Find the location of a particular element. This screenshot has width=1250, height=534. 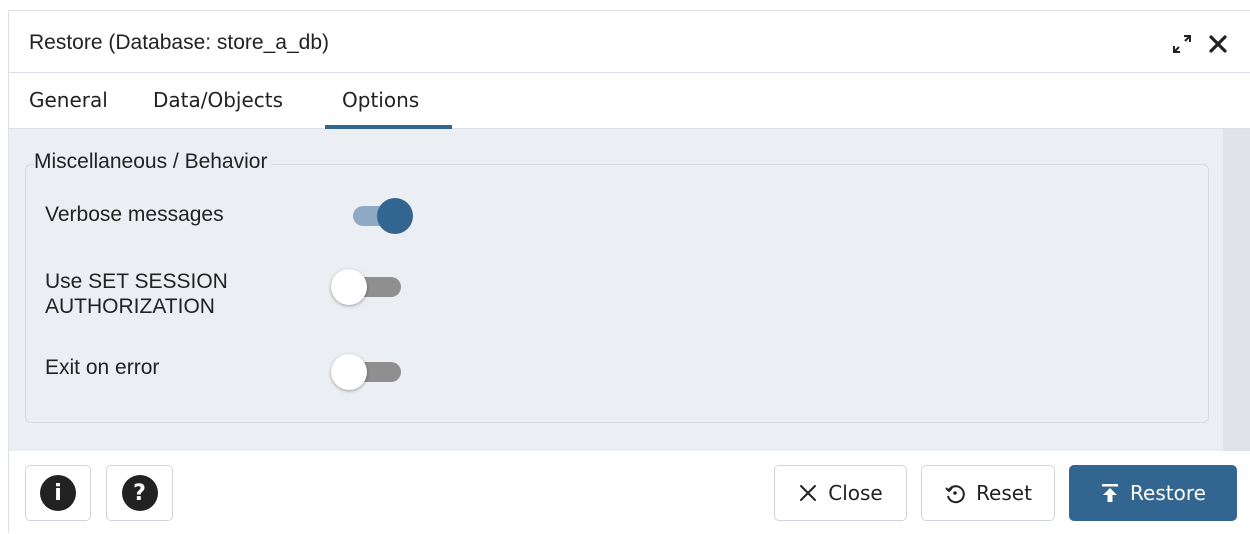

tab-general: General is located at coordinates (68, 100).